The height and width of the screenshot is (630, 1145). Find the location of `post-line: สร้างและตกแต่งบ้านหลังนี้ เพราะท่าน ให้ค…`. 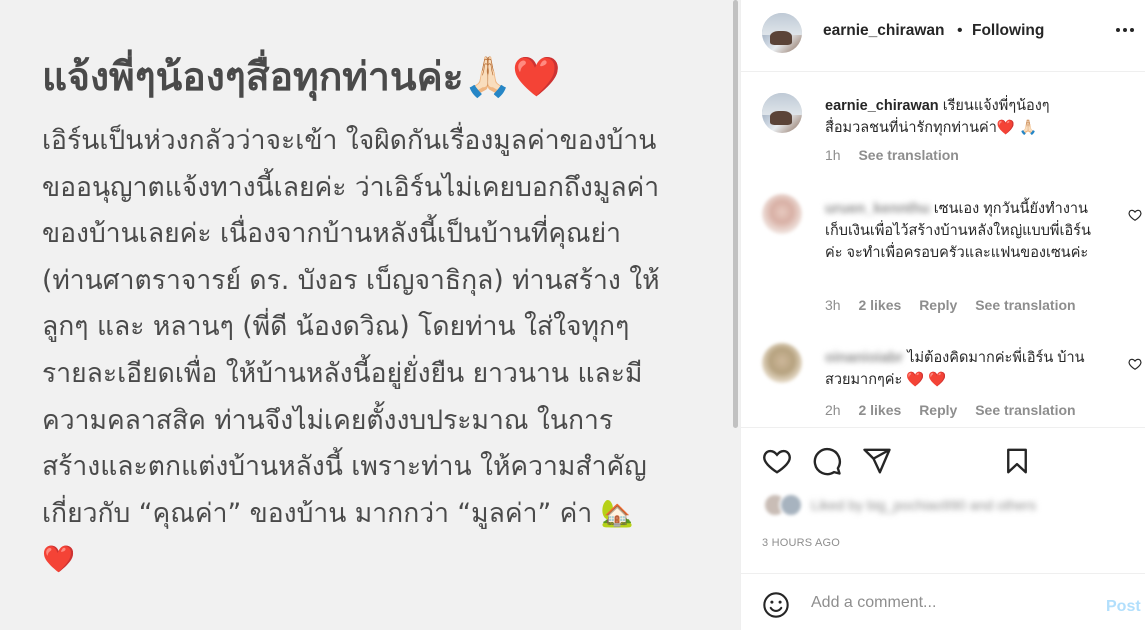

post-line: สร้างและตกแต่งบ้านหลังนี้ เพราะท่าน ให้ค… is located at coordinates (344, 467).